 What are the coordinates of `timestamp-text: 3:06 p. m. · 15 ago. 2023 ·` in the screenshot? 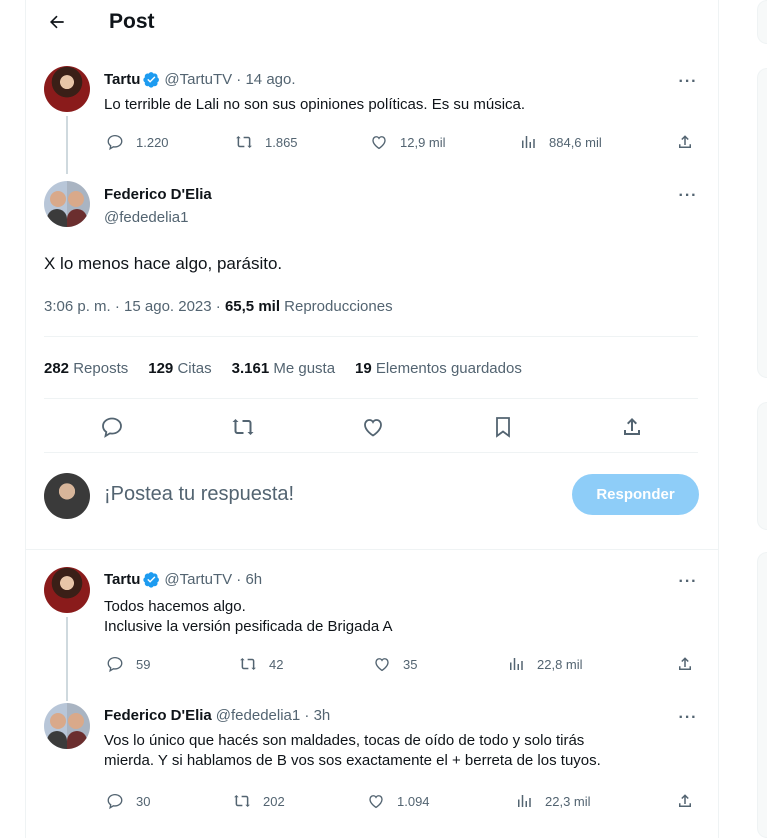 It's located at (134, 306).